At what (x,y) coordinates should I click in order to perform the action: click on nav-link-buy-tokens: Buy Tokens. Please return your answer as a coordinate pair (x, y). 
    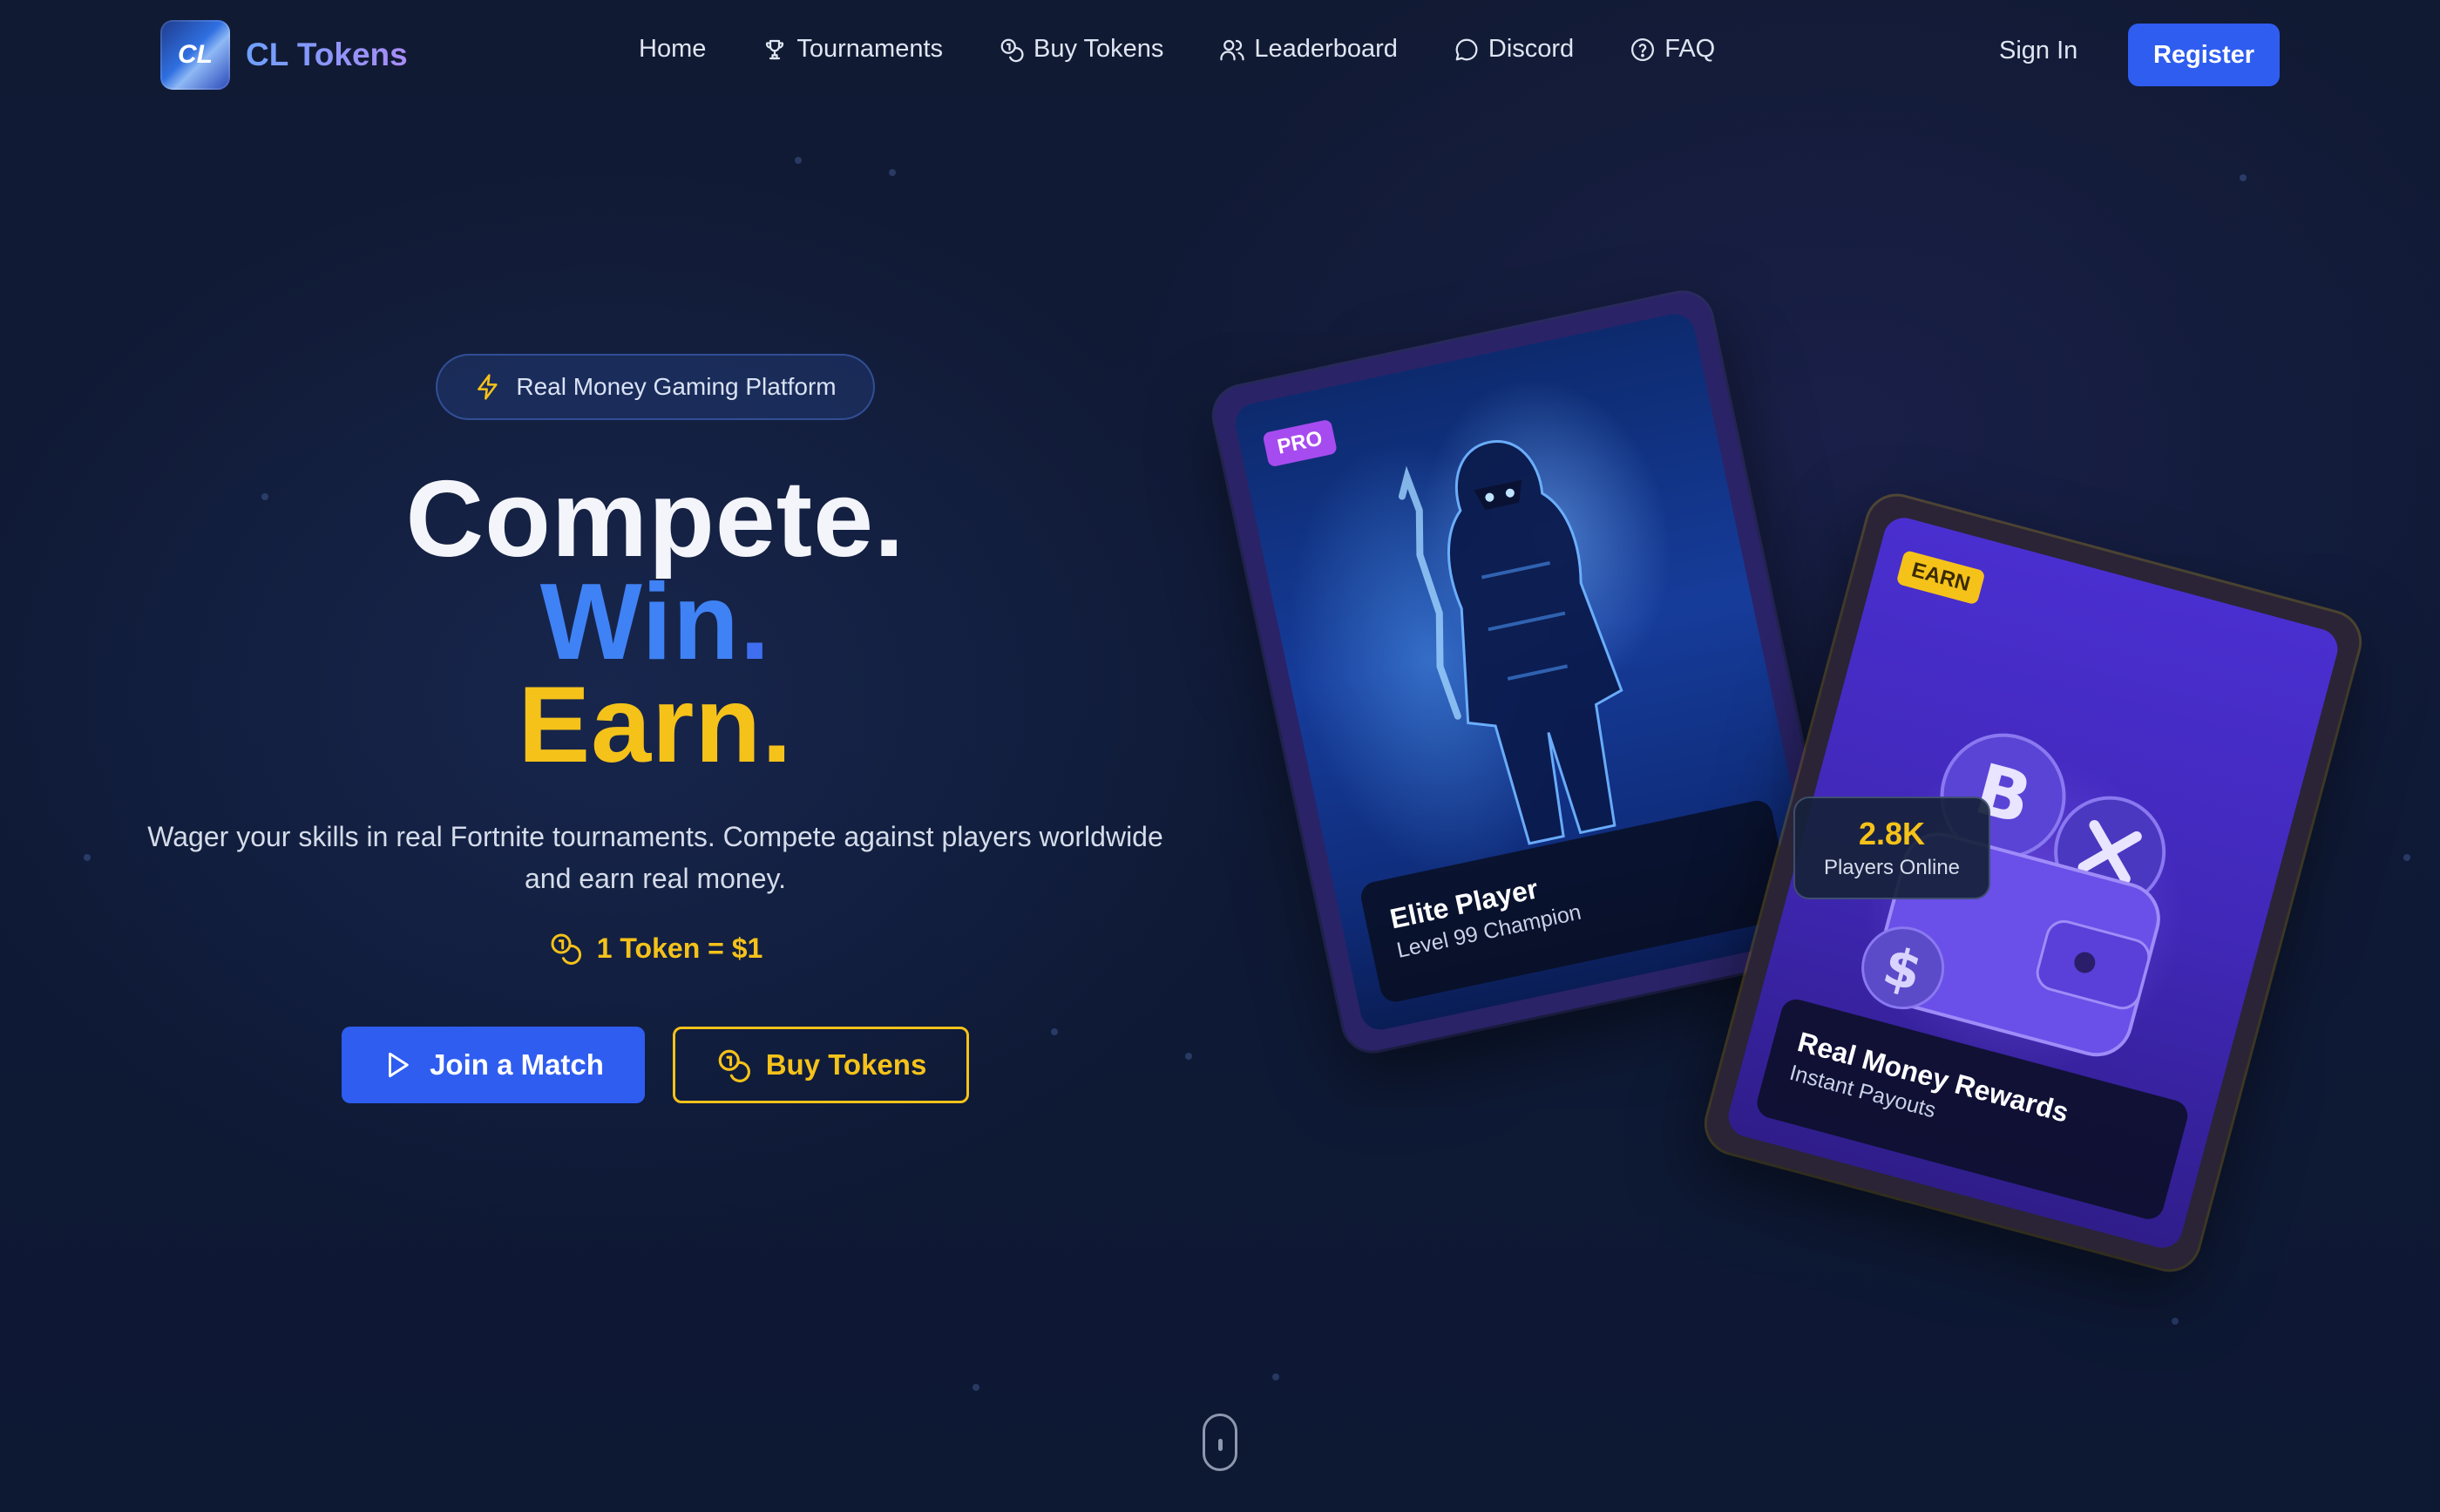
    Looking at the image, I should click on (1081, 49).